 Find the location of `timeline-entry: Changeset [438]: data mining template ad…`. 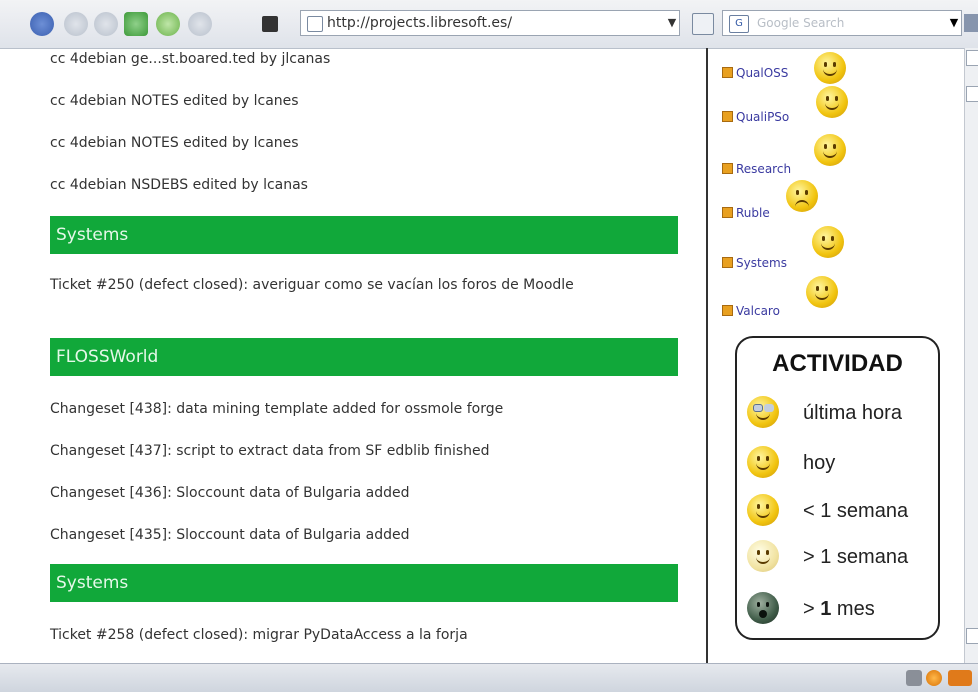

timeline-entry: Changeset [438]: data mining template ad… is located at coordinates (276, 409).